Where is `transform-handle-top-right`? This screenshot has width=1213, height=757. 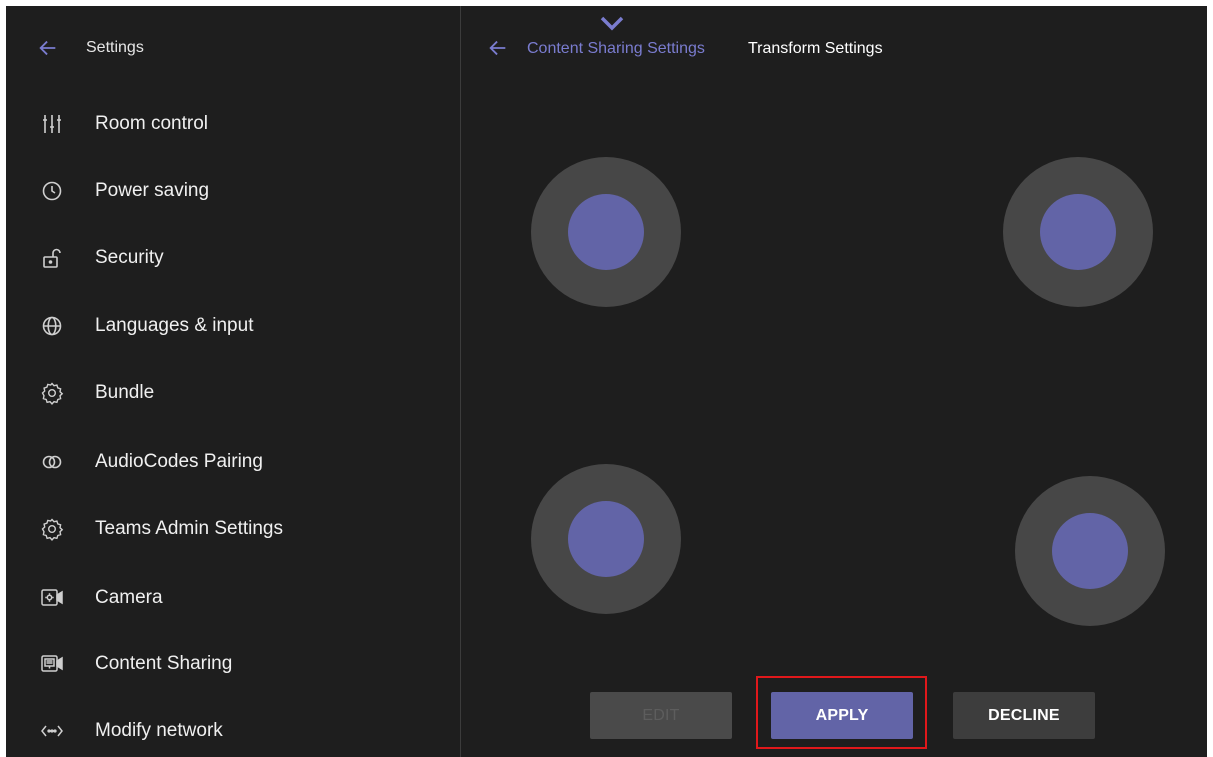
transform-handle-top-right is located at coordinates (1078, 232).